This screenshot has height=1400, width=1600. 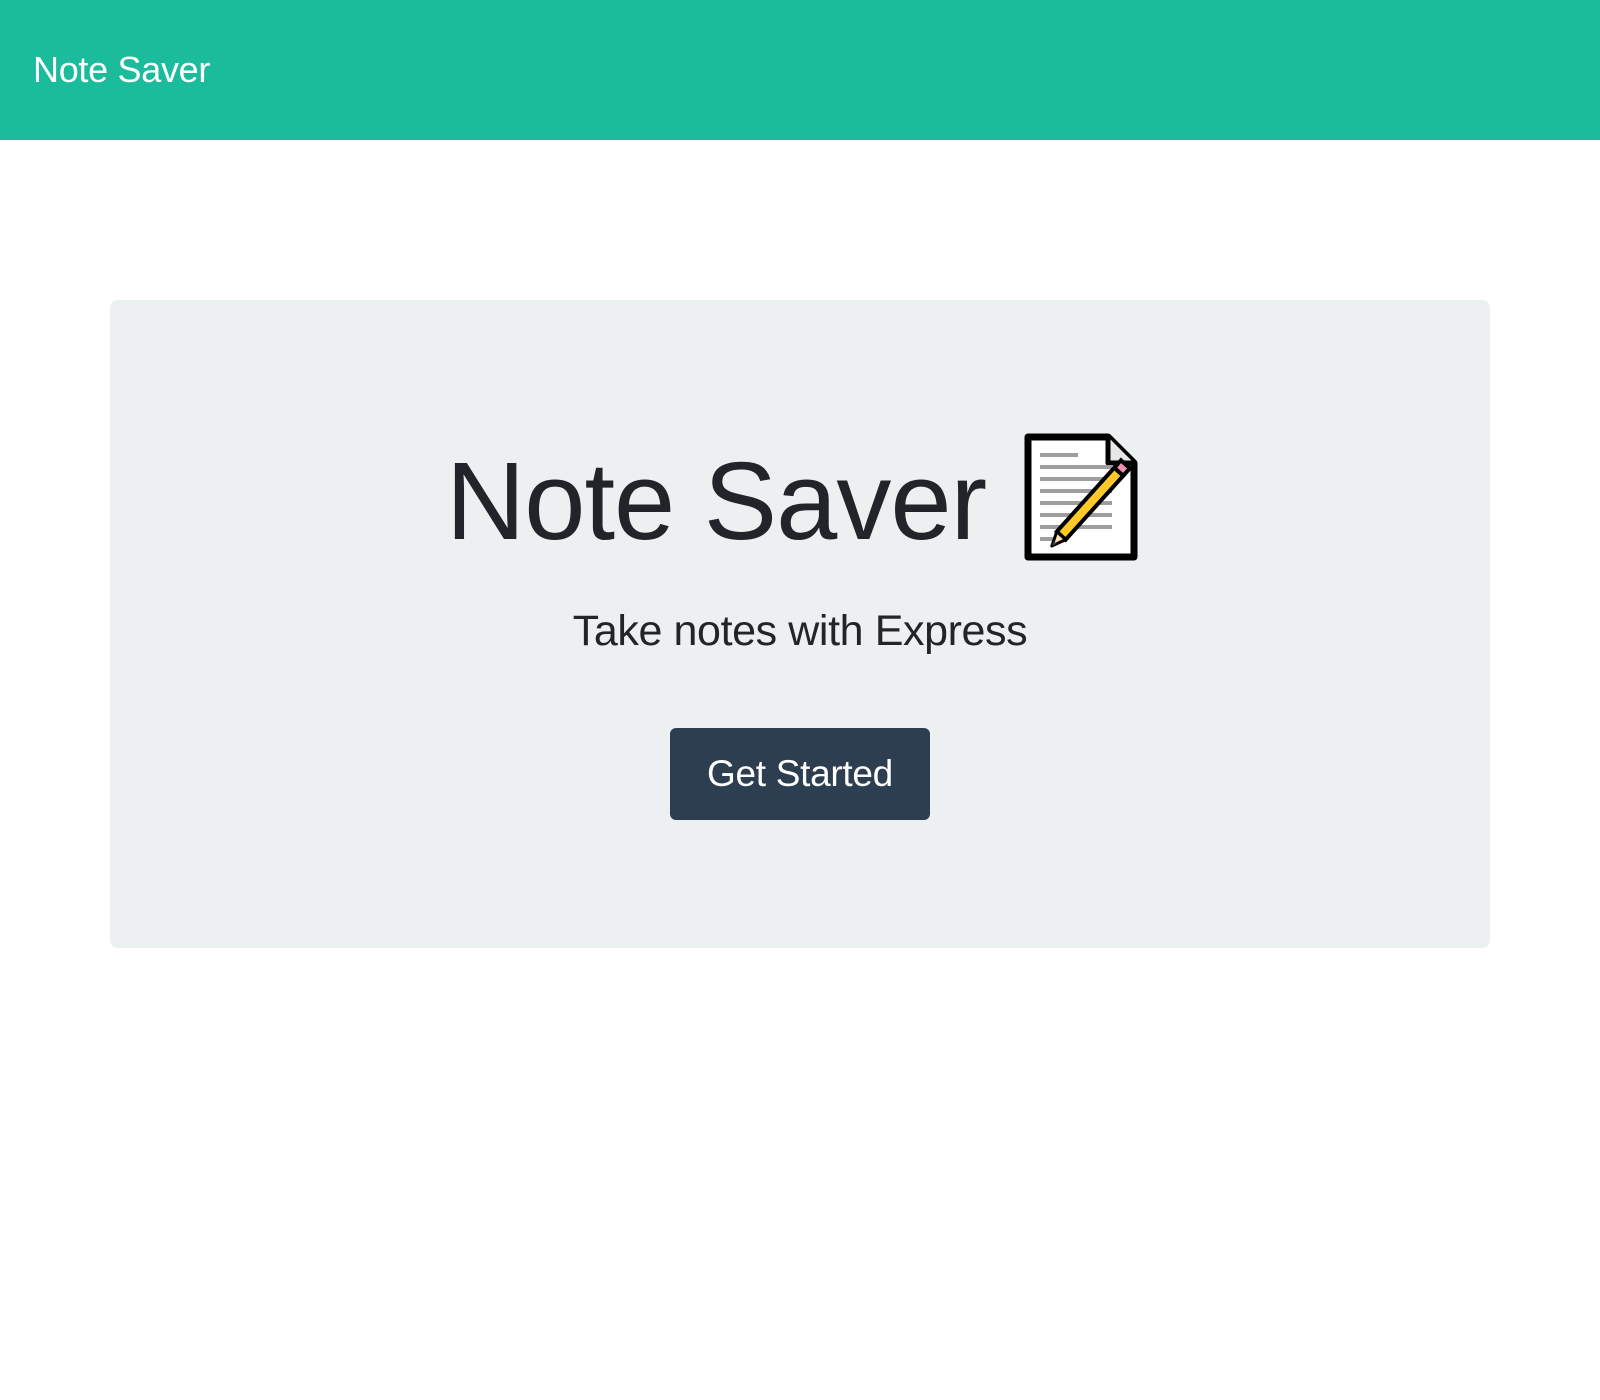 I want to click on navbar-brand-link: Note Saver, so click(x=121, y=70).